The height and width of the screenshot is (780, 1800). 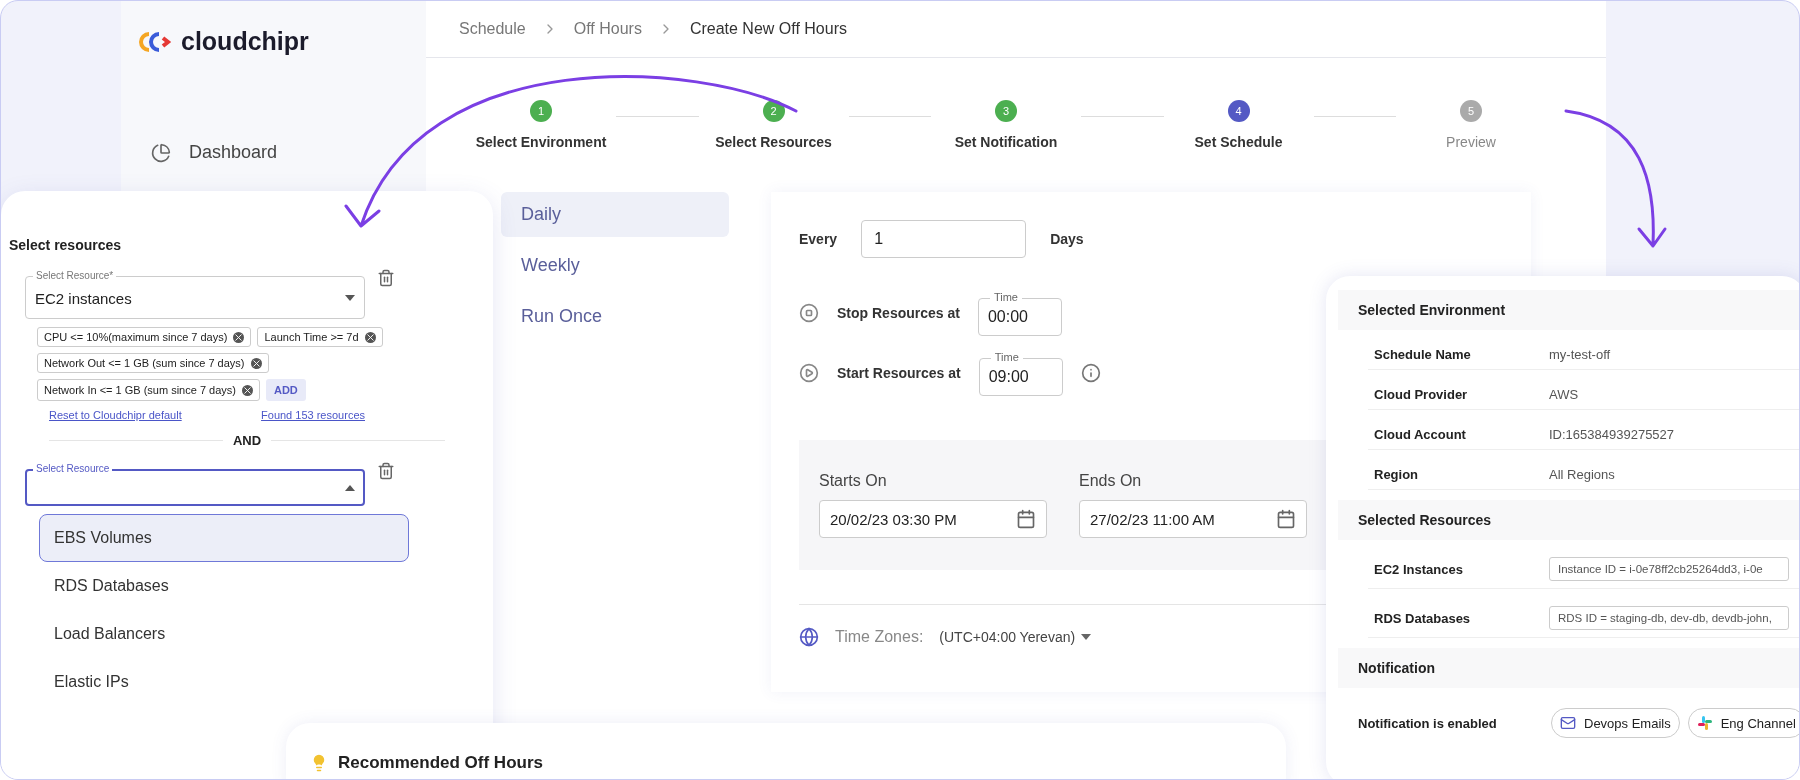 What do you see at coordinates (1564, 394) in the screenshot?
I see `row-value: AWS` at bounding box center [1564, 394].